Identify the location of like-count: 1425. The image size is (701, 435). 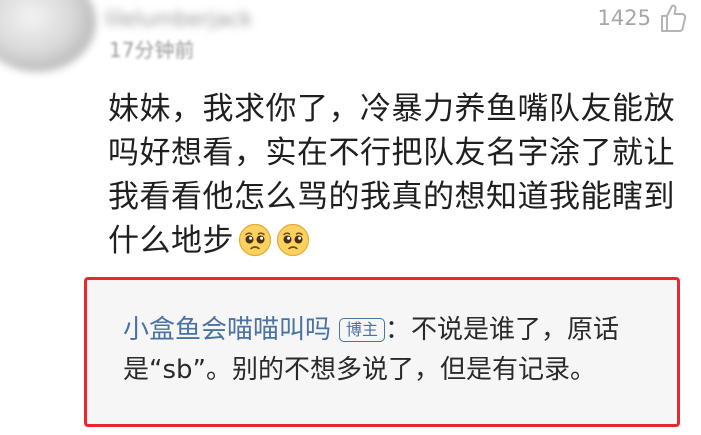
(624, 18).